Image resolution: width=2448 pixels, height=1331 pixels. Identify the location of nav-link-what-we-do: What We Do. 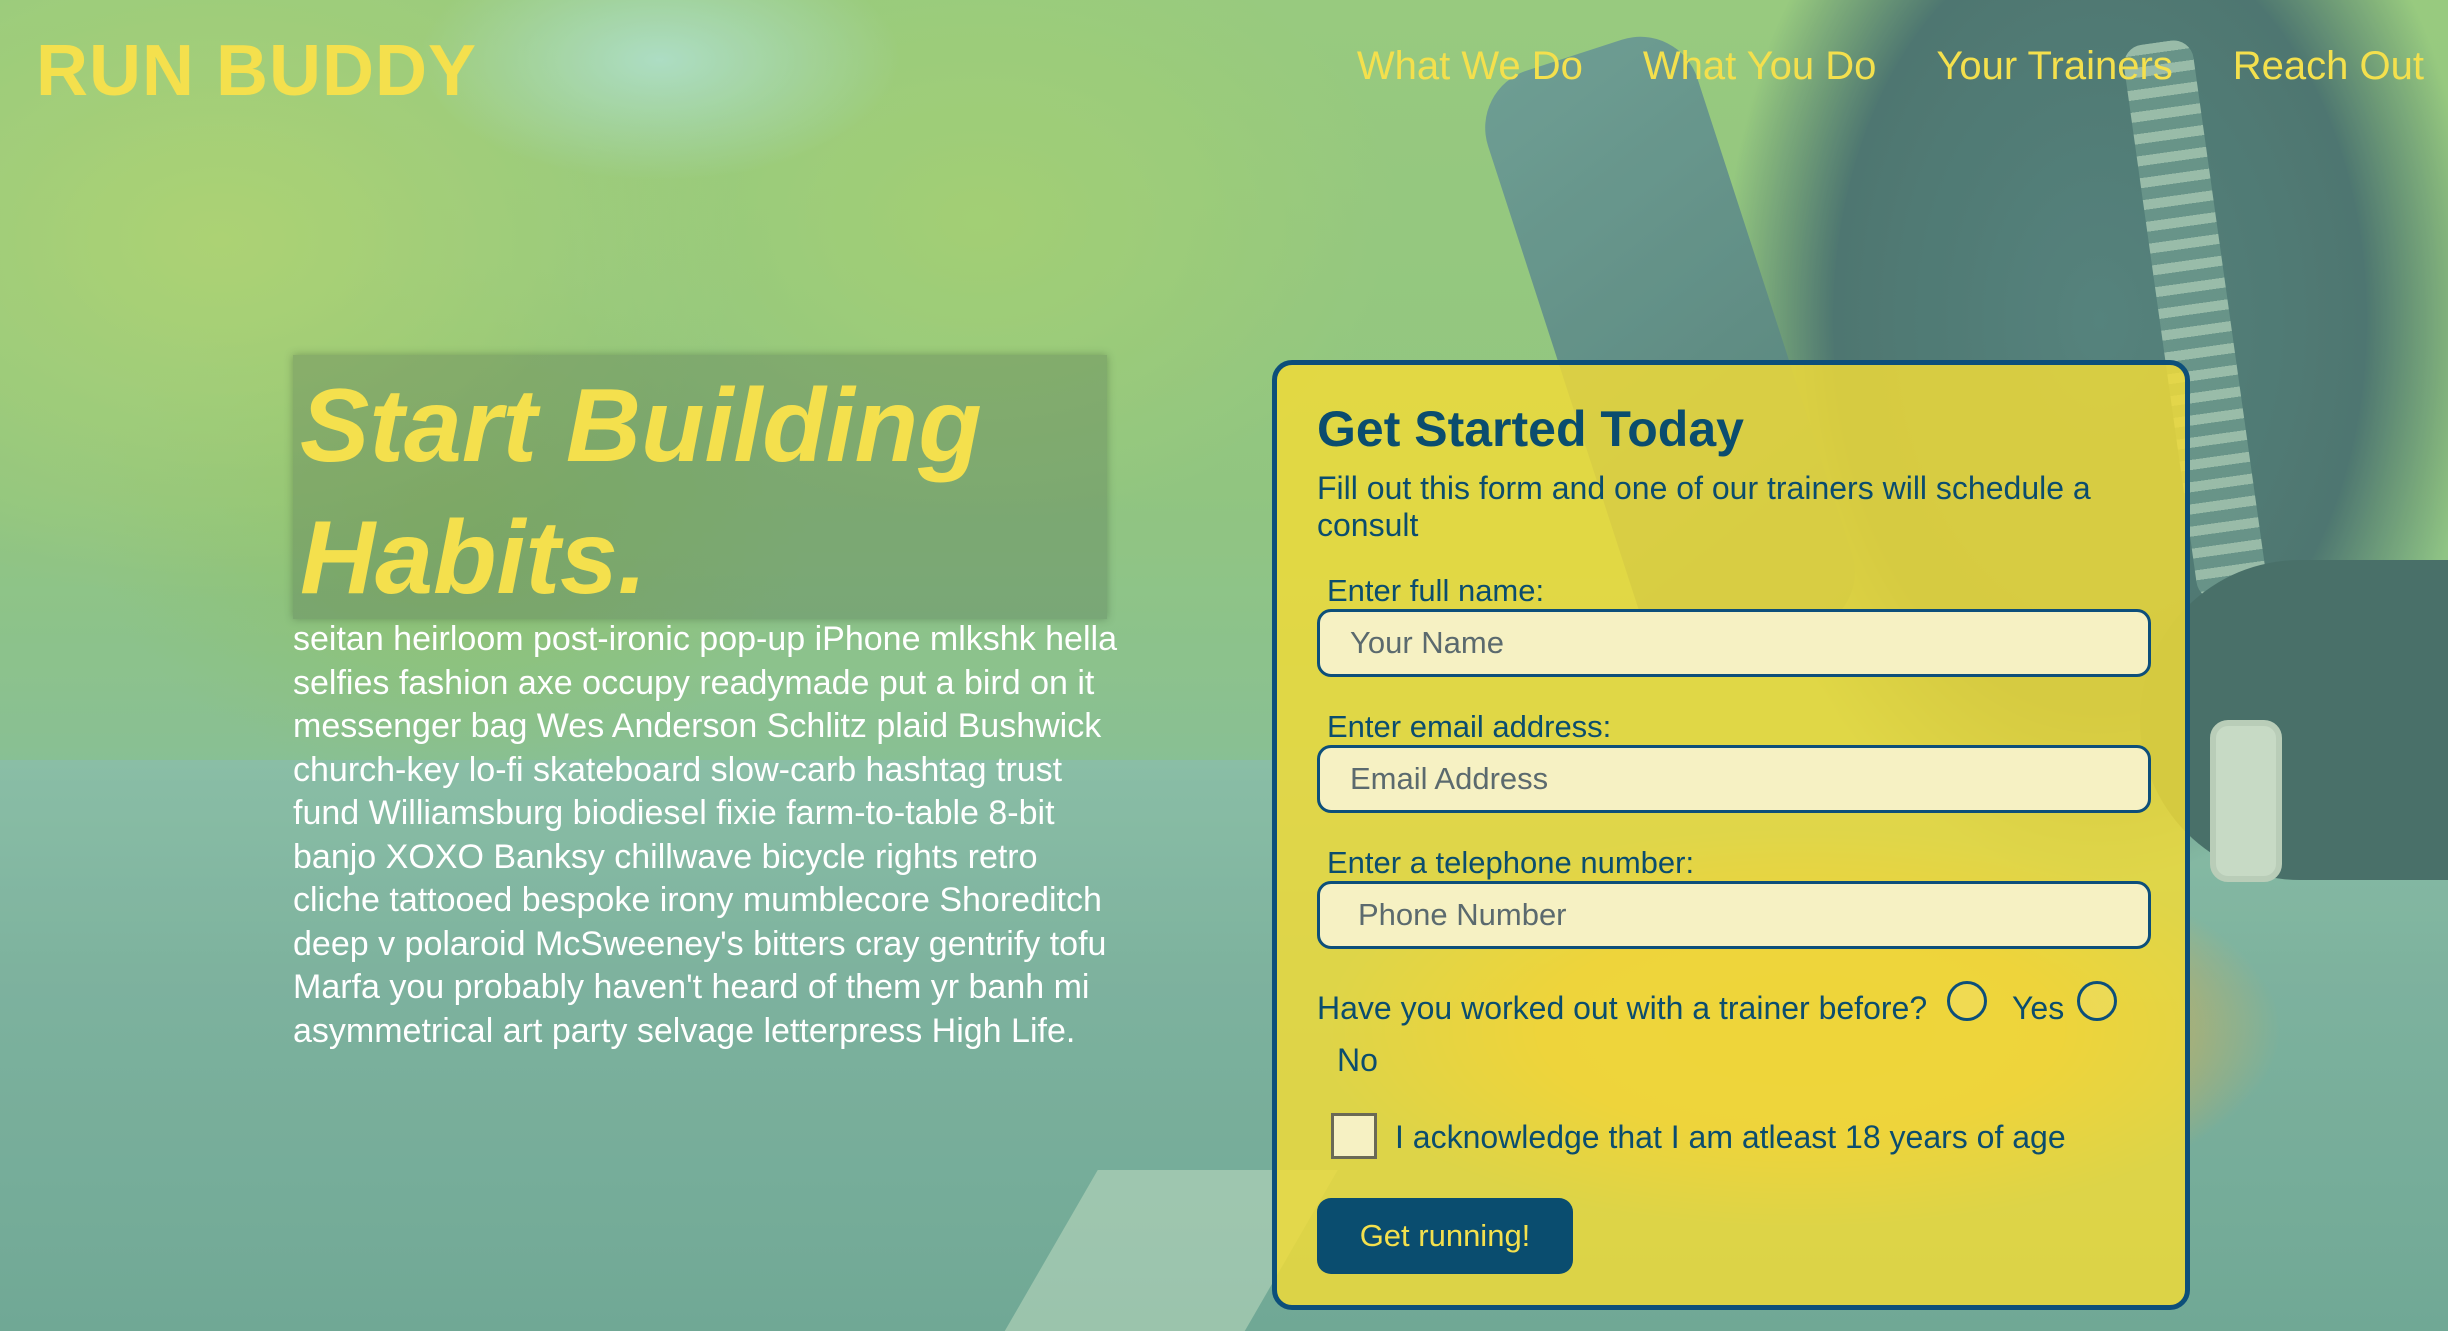
(1470, 66).